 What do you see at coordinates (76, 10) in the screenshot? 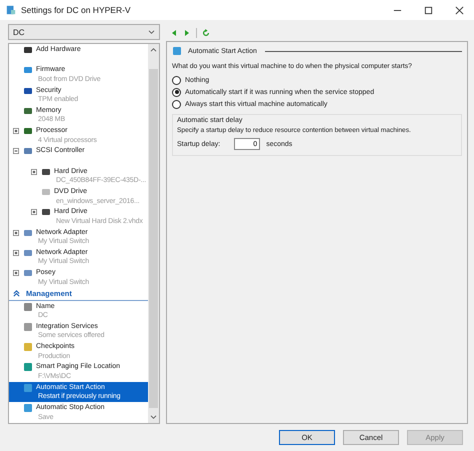
I see `window-title: Settings for DC on HYPER-V` at bounding box center [76, 10].